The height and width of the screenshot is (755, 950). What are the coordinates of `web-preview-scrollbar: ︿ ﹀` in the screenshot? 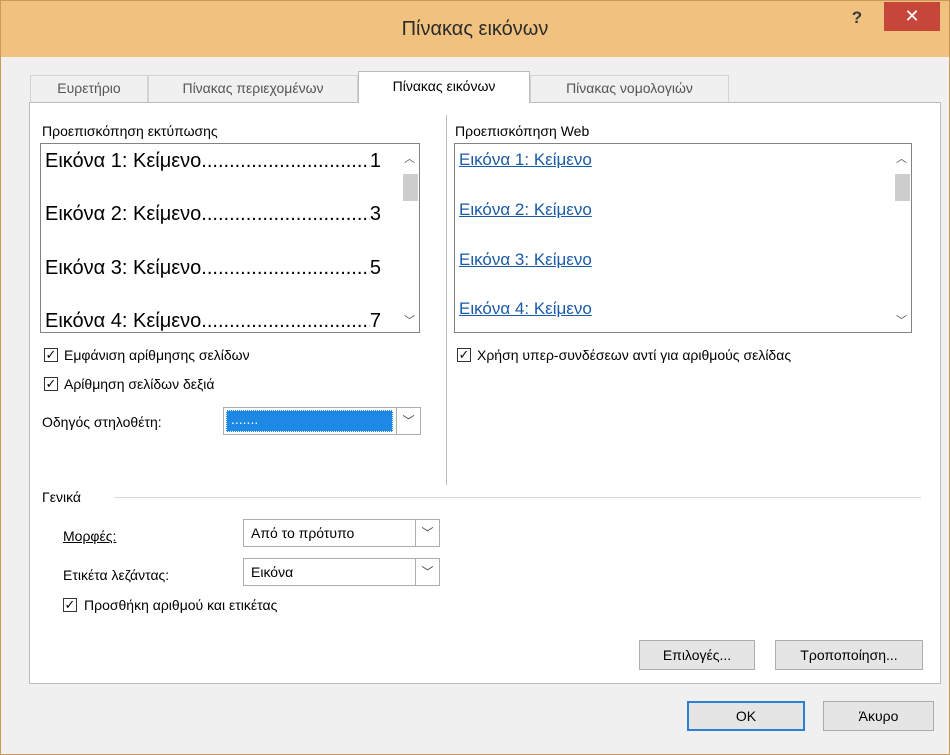 It's located at (901, 238).